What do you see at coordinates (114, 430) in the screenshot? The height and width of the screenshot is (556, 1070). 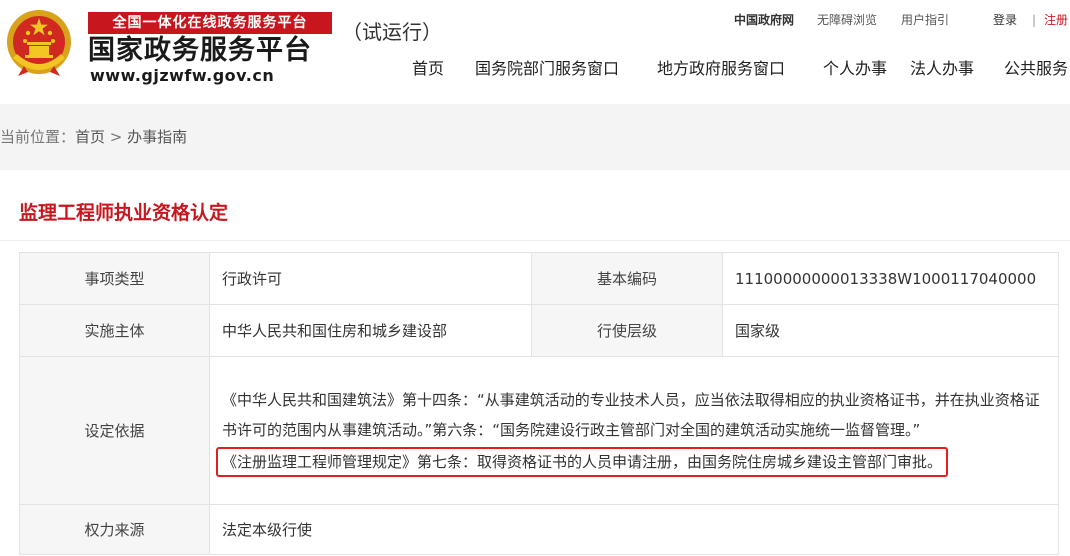 I see `legal-basis-label: 设定依据` at bounding box center [114, 430].